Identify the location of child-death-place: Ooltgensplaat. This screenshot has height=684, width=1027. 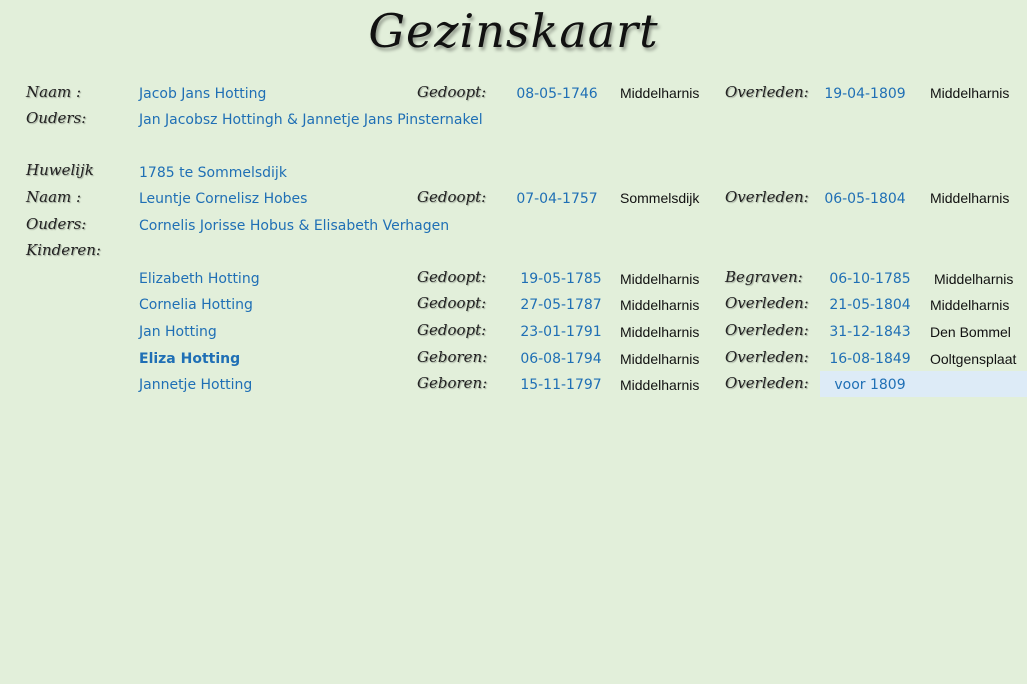
(973, 359).